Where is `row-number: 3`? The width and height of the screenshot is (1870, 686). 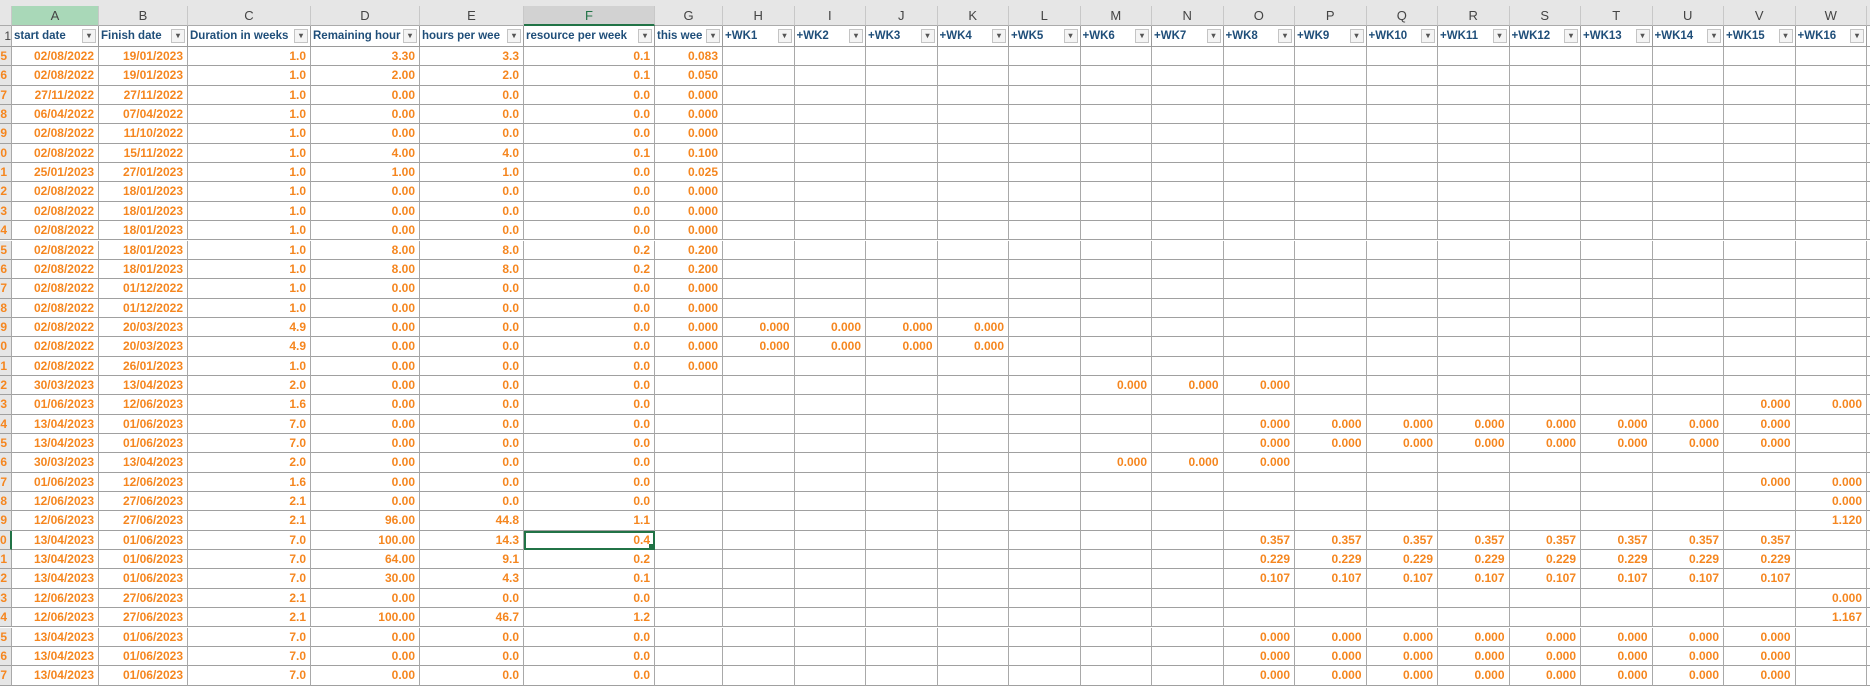 row-number: 3 is located at coordinates (6, 211).